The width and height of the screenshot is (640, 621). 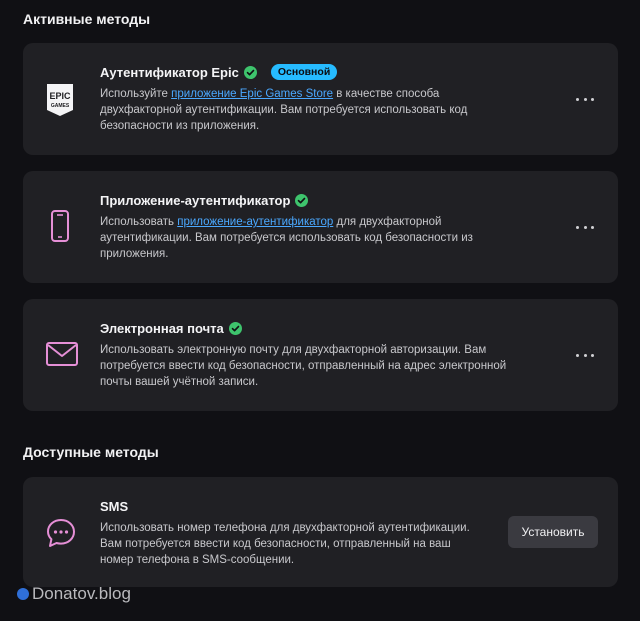 I want to click on phone-icon, so click(x=60, y=227).